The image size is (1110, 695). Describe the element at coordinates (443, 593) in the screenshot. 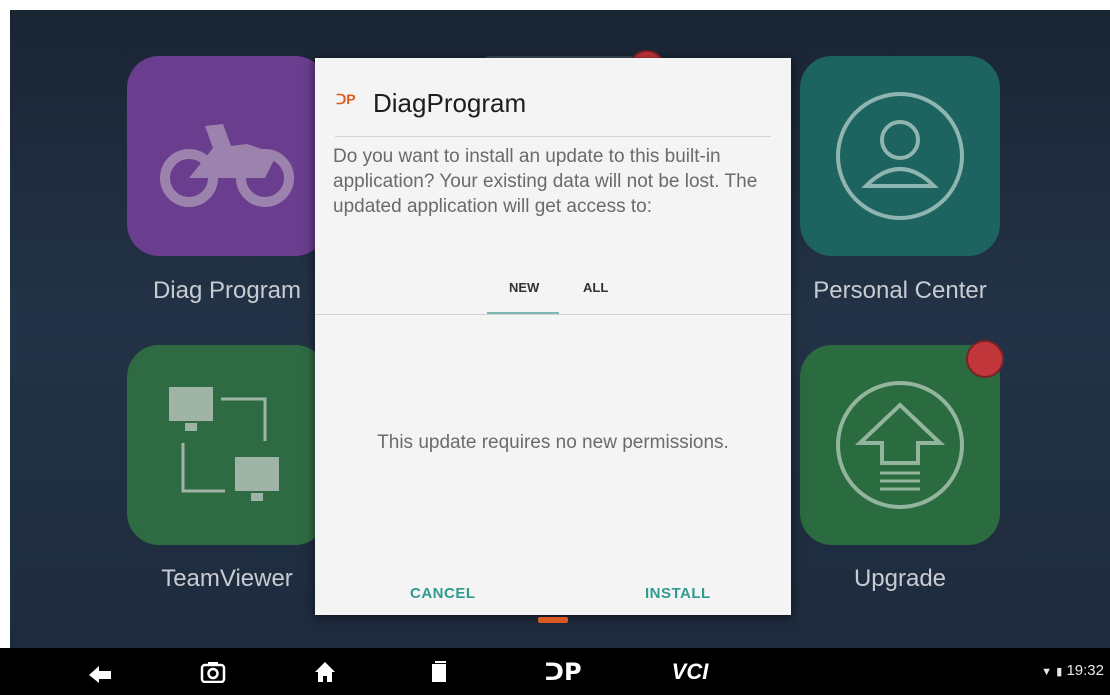

I see `cancel-button: CANCEL` at that location.